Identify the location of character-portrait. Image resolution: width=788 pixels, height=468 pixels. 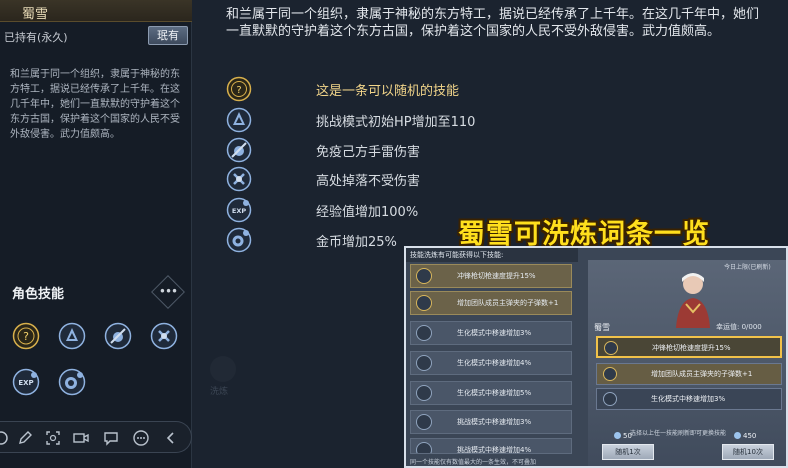
(693, 298).